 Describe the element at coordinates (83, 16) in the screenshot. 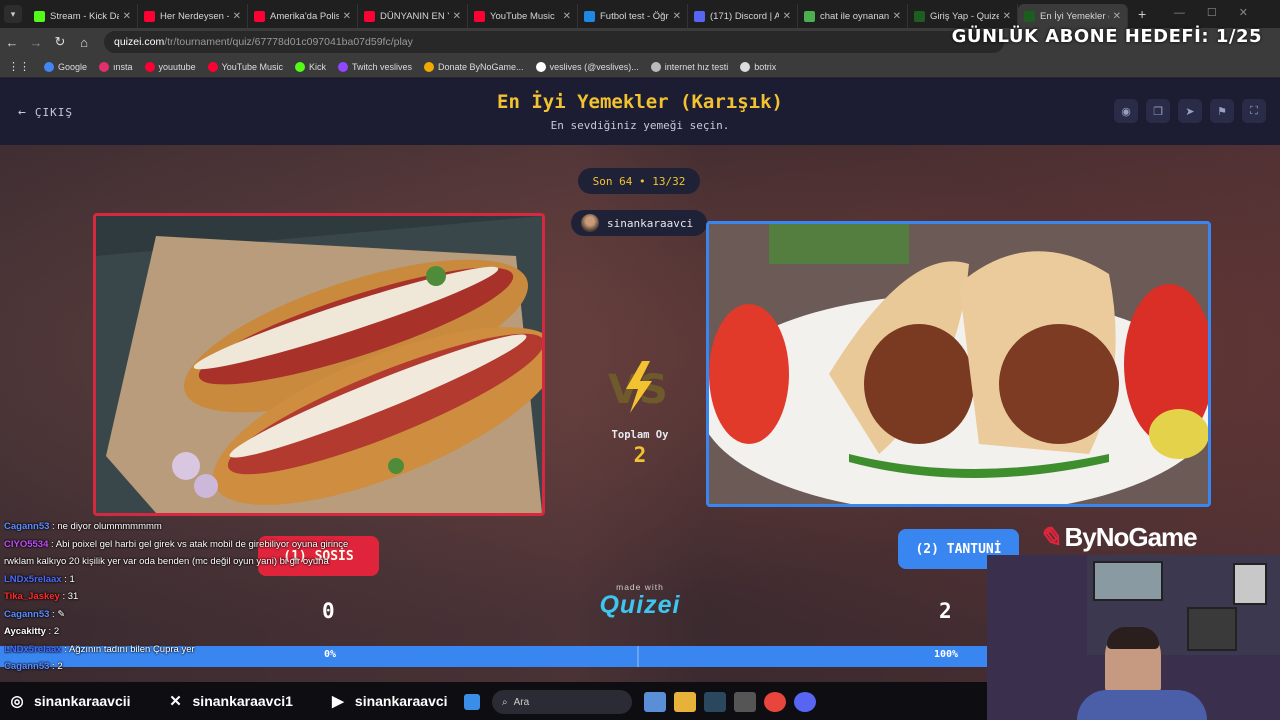

I see `browser-tab: Stream - Kick Das ✕` at that location.